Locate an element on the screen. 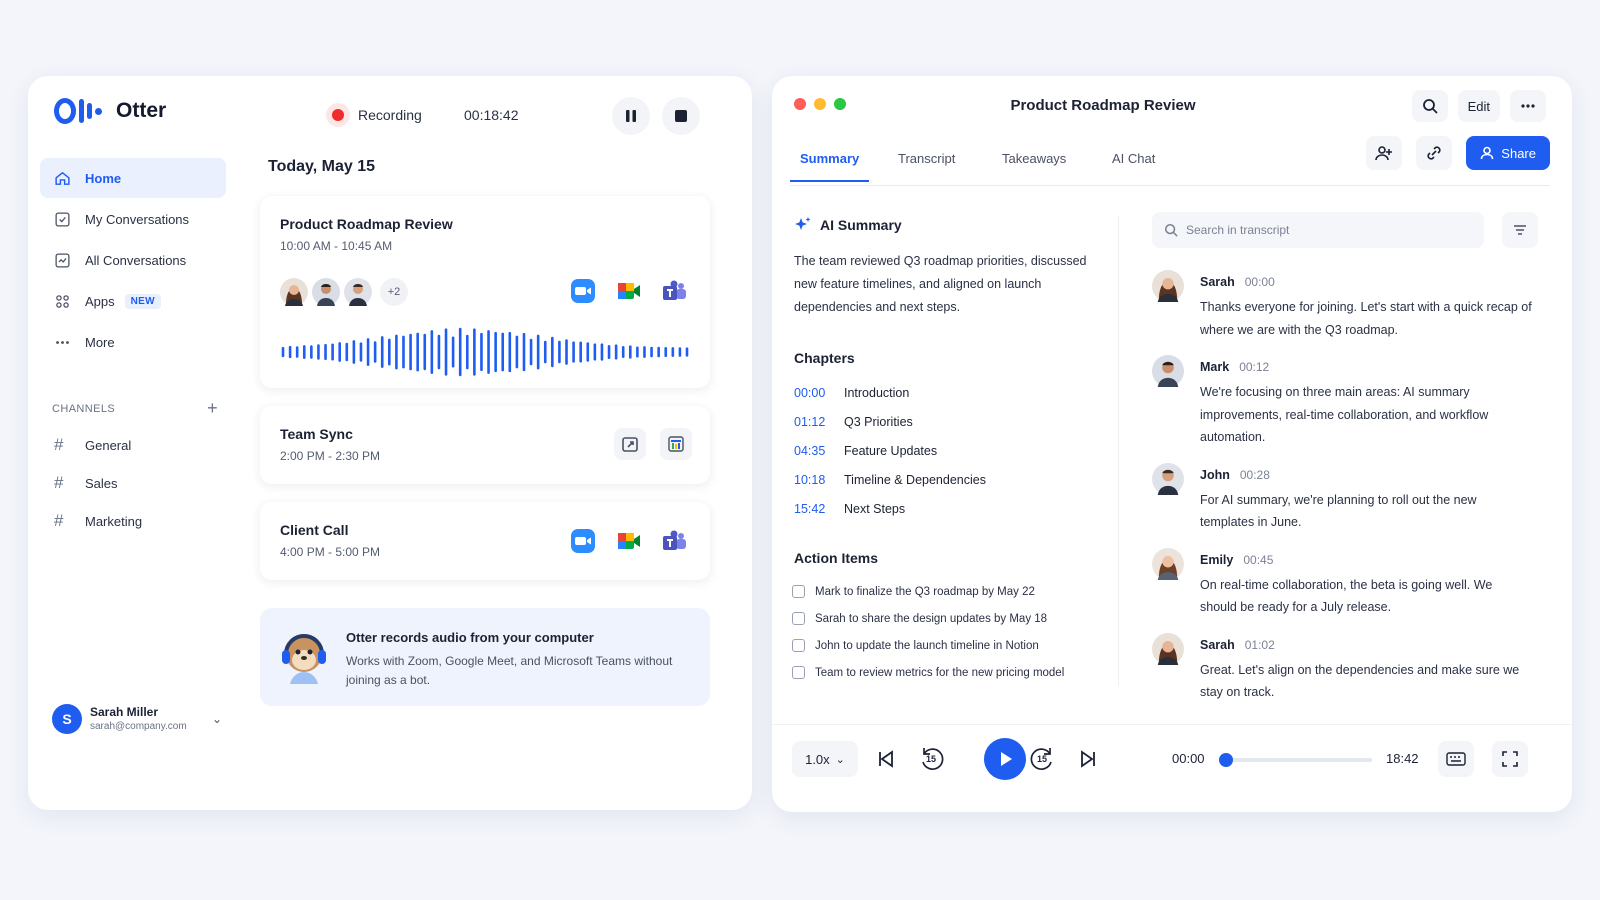  skip-previous-button is located at coordinates (886, 759).